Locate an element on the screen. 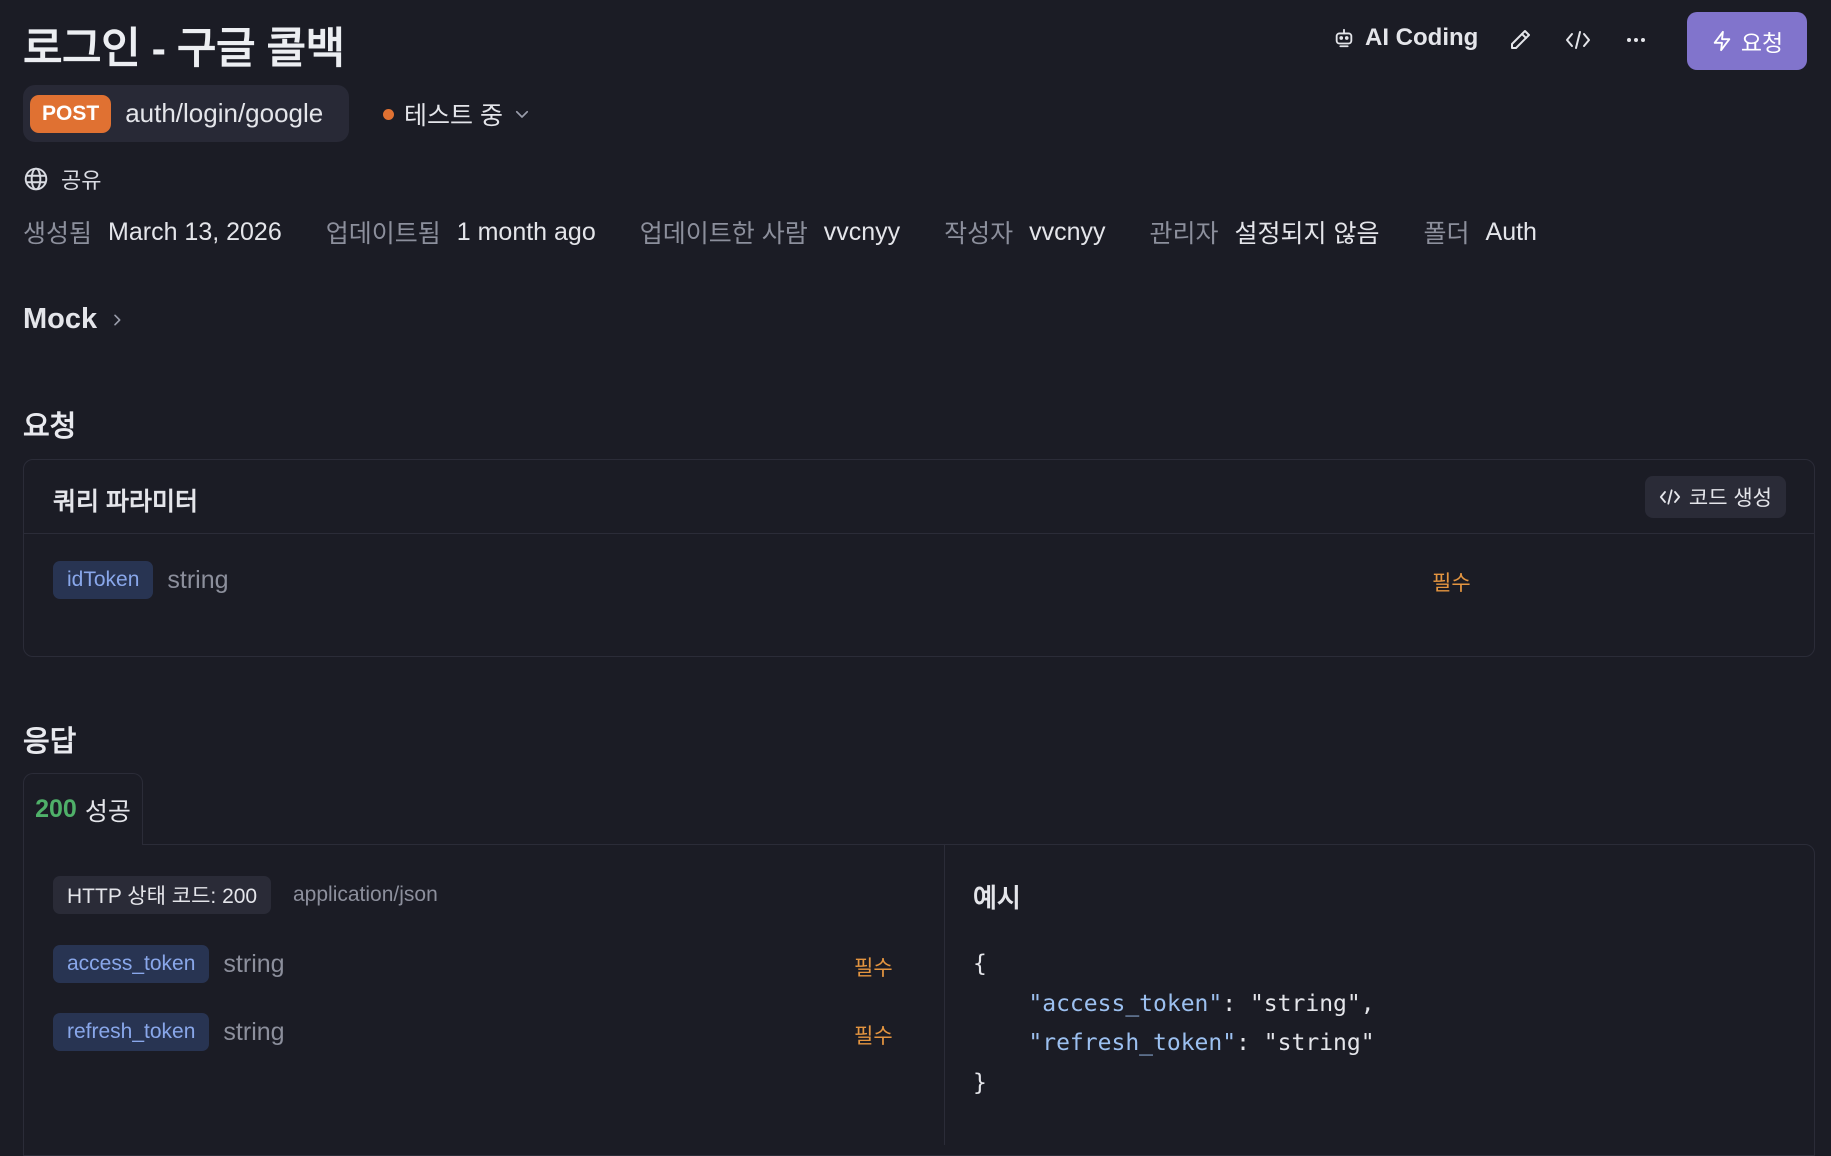 Image resolution: width=1831 pixels, height=1156 pixels. more-button is located at coordinates (1636, 40).